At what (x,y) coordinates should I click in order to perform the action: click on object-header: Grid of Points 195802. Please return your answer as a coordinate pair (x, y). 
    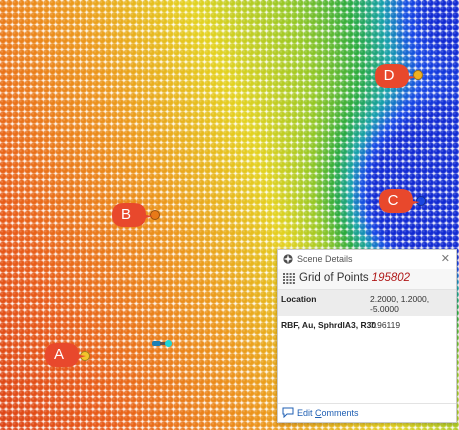
    Looking at the image, I should click on (367, 279).